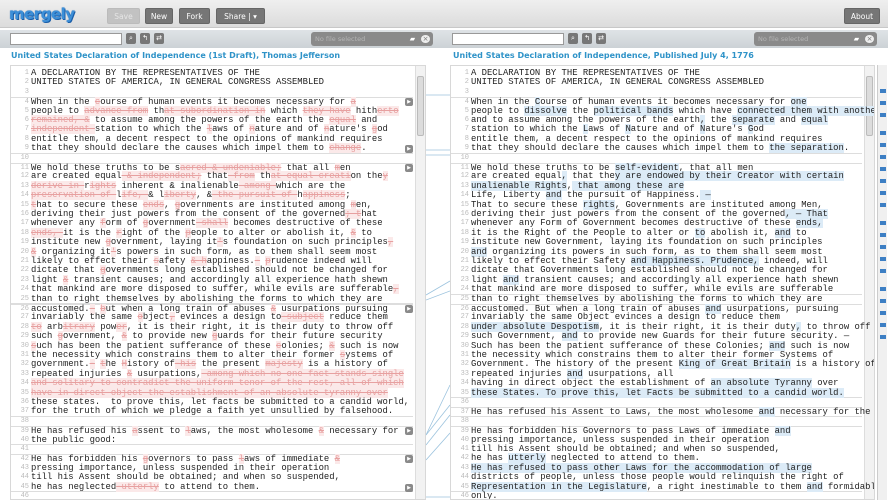  Describe the element at coordinates (24, 392) in the screenshot. I see `line-number: 35` at that location.